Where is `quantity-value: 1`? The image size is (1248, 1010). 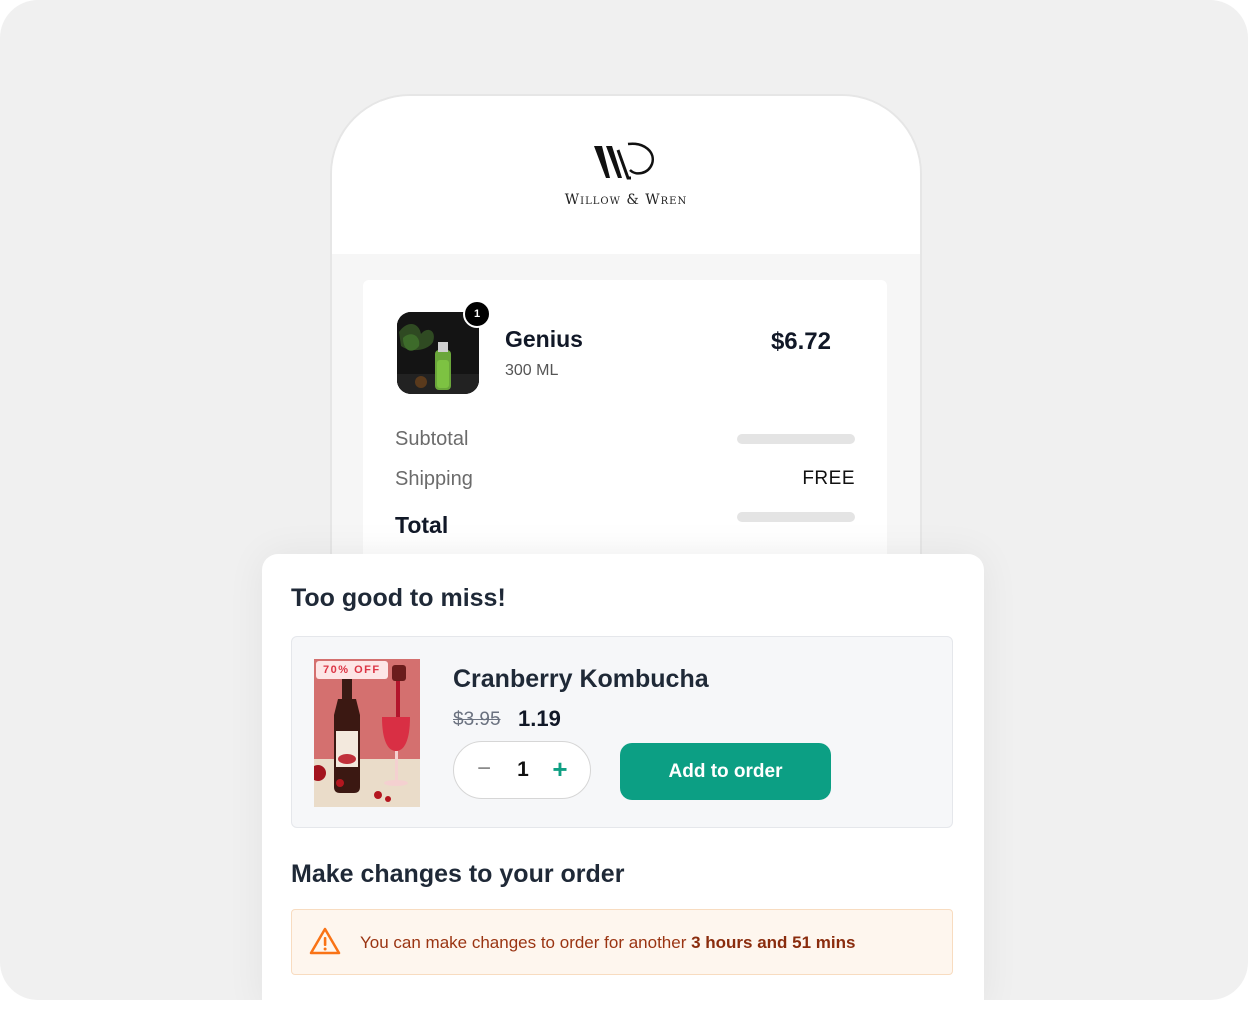
quantity-value: 1 is located at coordinates (523, 769).